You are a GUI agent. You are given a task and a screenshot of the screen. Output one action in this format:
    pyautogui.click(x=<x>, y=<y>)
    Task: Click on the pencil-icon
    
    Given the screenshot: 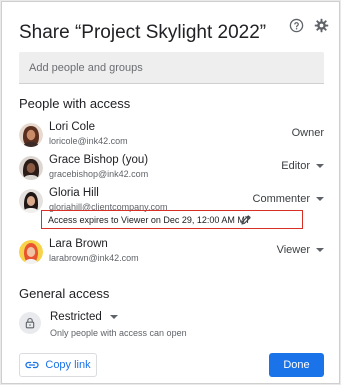 What is the action you would take?
    pyautogui.click(x=246, y=220)
    